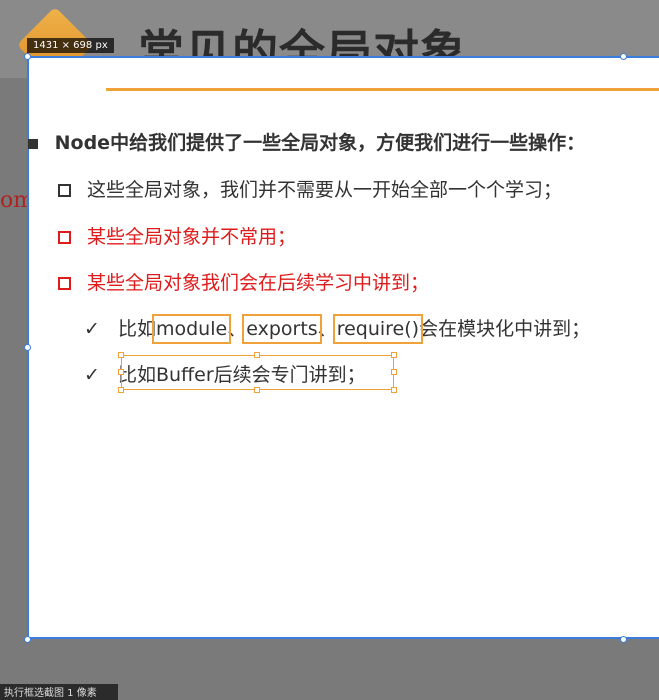 The height and width of the screenshot is (700, 659). Describe the element at coordinates (258, 283) in the screenshot. I see `item3-text: 某些全局对象我们会在后续学习中讲到；` at that location.